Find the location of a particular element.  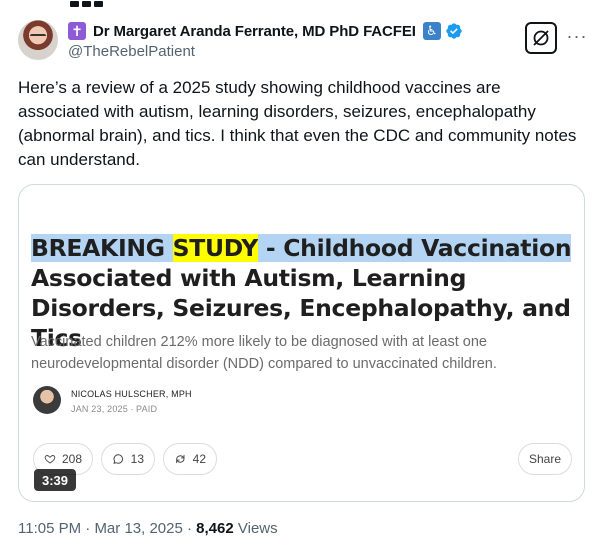

glasses-icon is located at coordinates (38, 36).